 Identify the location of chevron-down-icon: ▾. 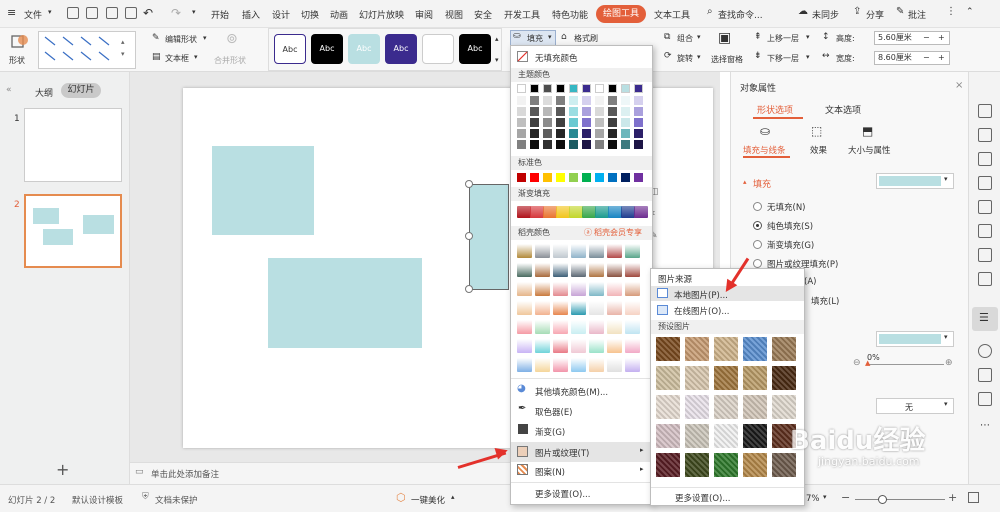
(699, 57).